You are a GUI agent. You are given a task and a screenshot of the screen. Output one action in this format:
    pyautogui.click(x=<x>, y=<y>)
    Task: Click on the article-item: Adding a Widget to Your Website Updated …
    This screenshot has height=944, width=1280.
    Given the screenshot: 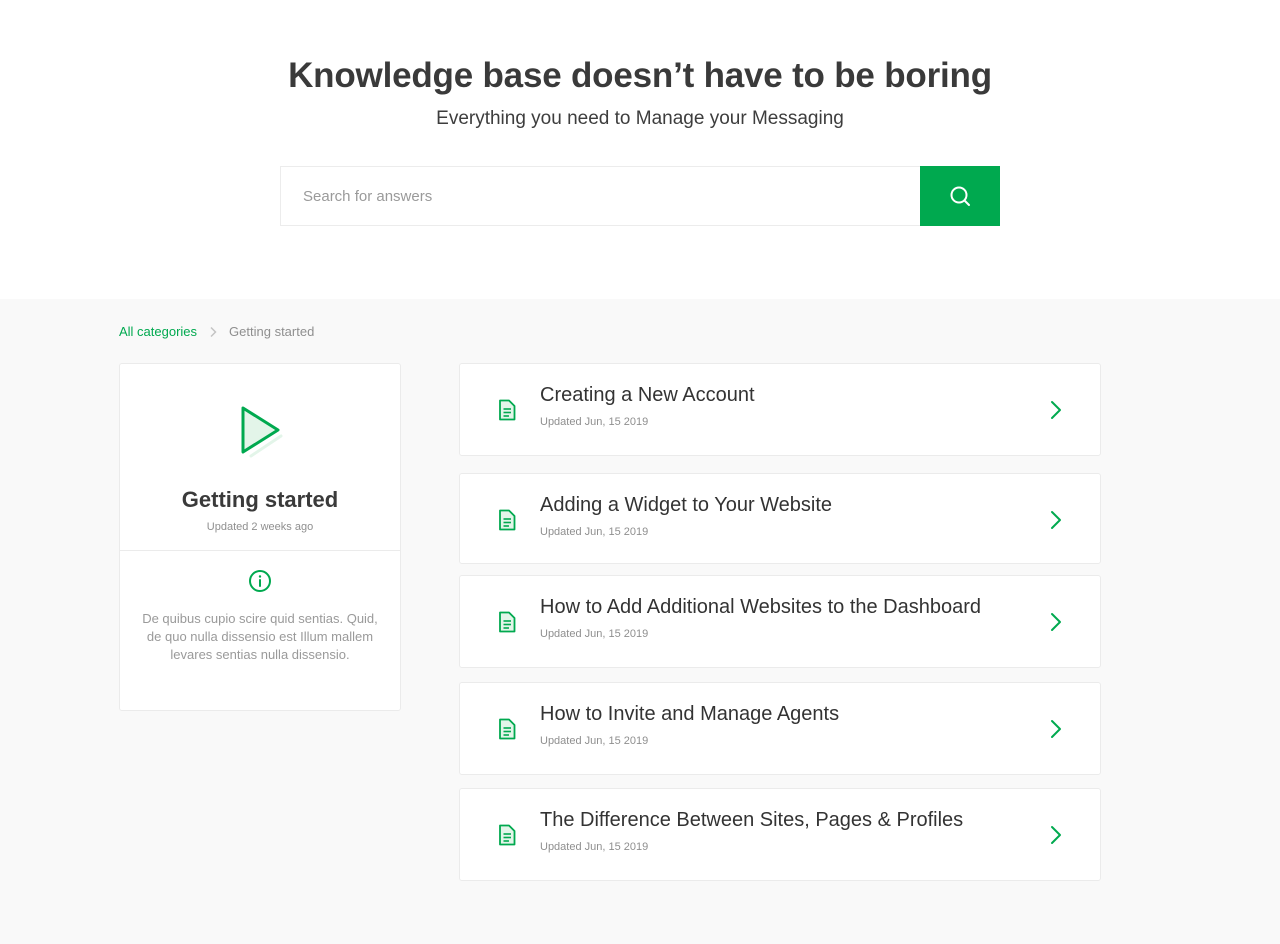 What is the action you would take?
    pyautogui.click(x=780, y=518)
    